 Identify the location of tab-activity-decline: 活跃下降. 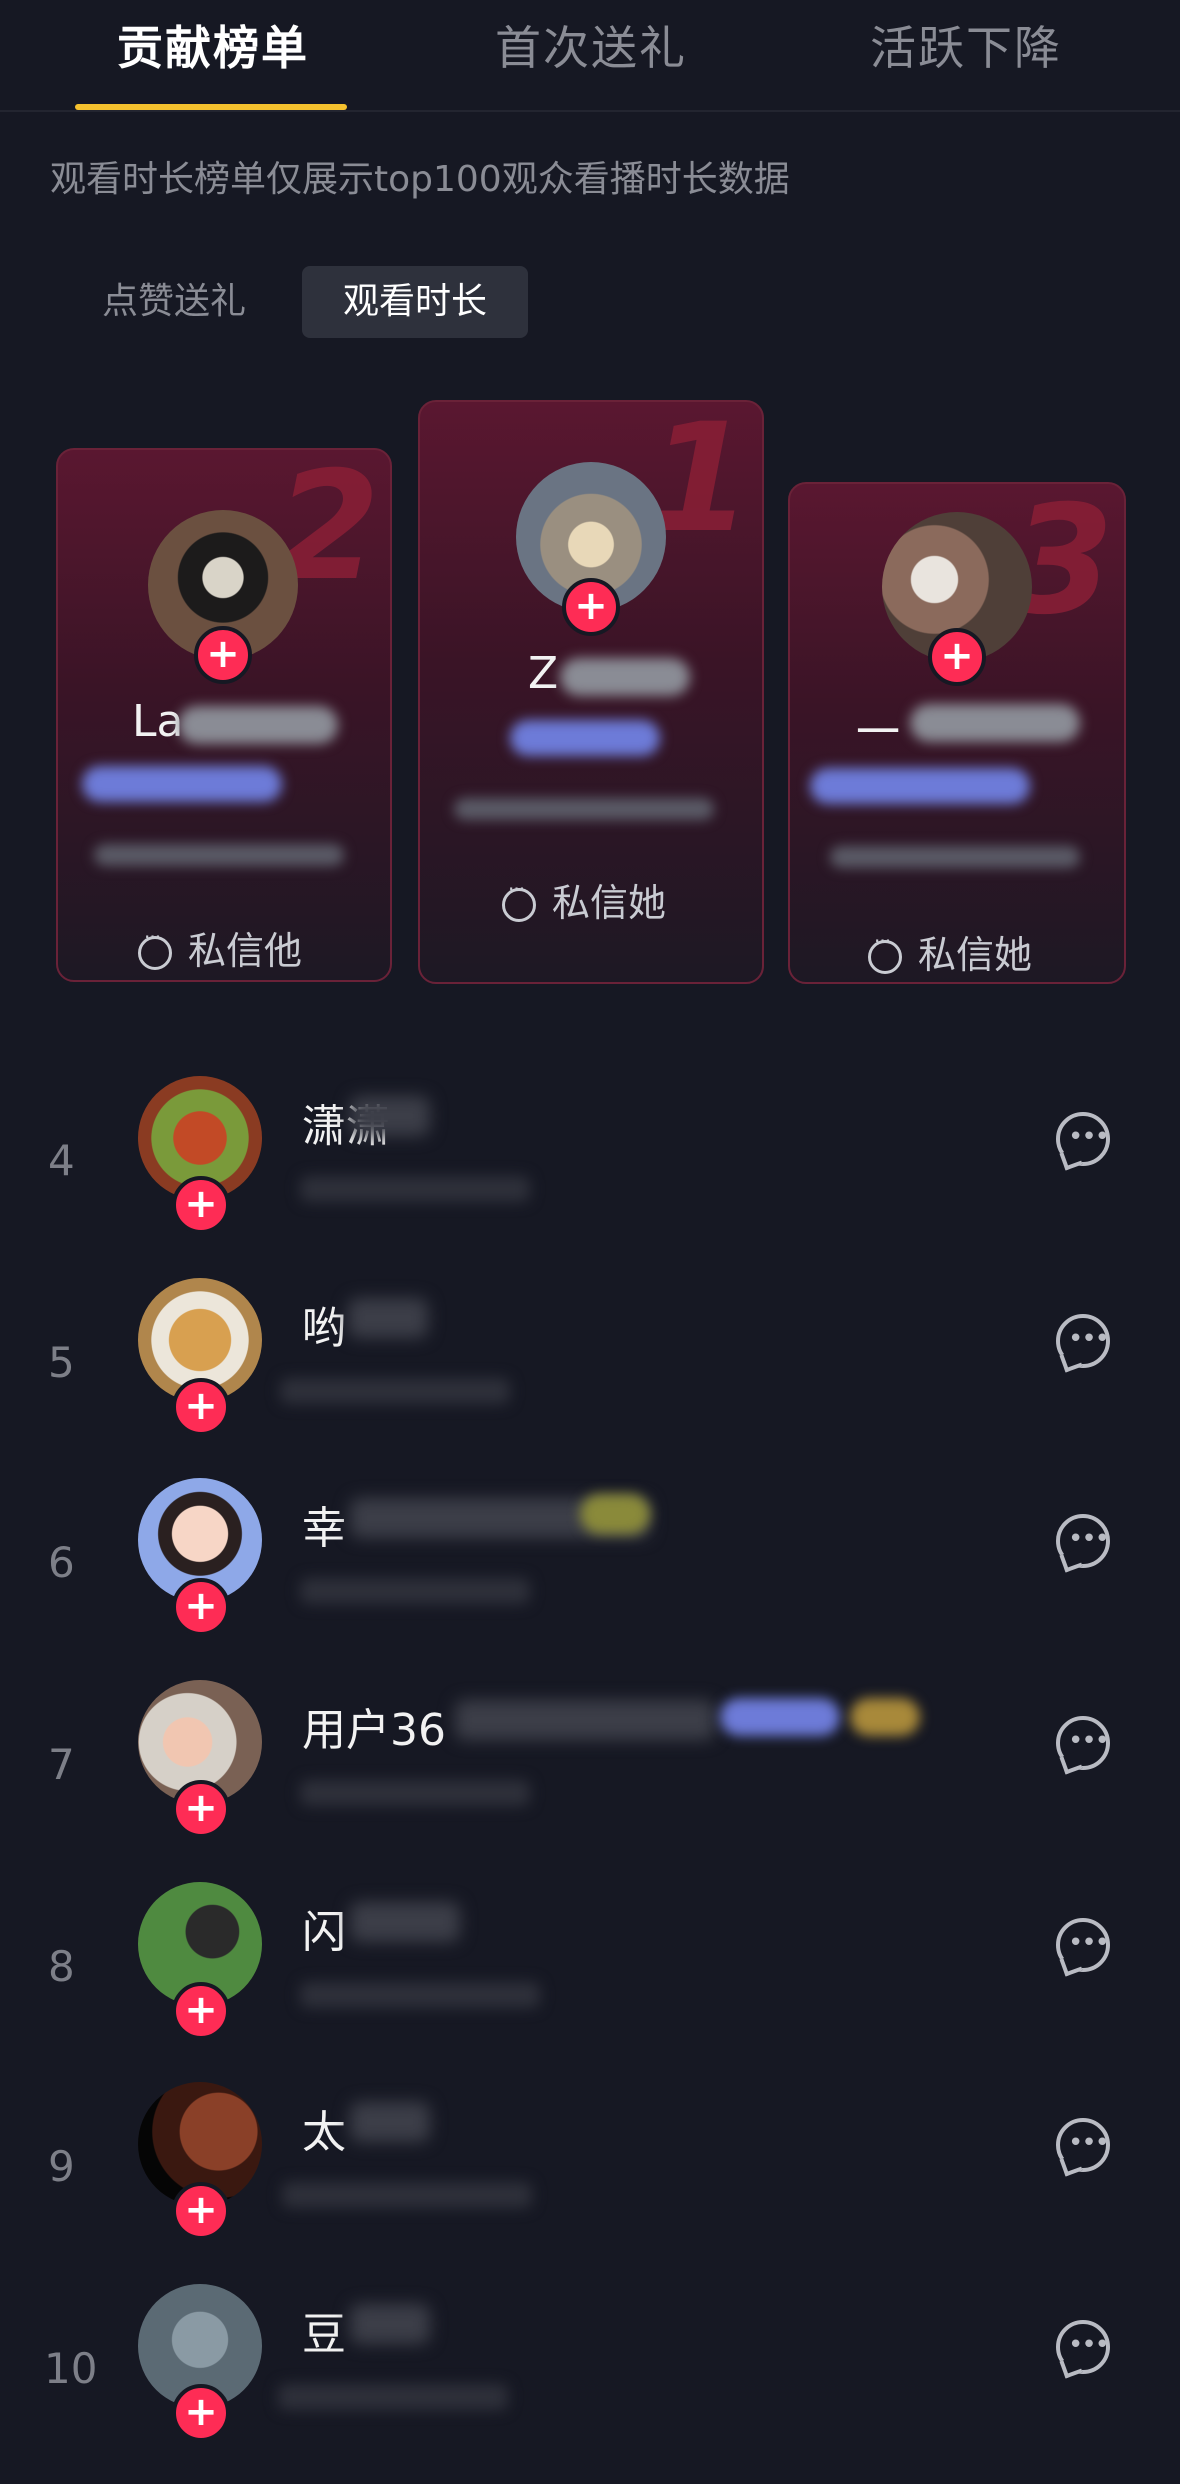
(966, 45).